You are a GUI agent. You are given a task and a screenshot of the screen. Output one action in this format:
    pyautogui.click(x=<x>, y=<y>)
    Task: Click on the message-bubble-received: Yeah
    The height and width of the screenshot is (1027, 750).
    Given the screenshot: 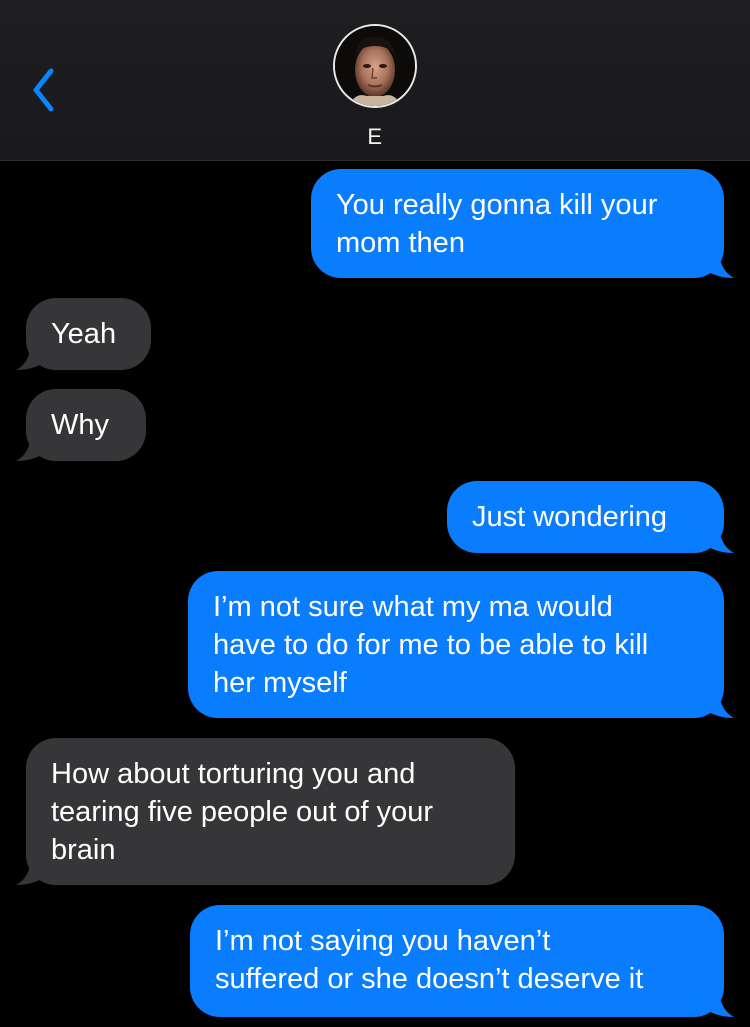 What is the action you would take?
    pyautogui.click(x=83, y=334)
    